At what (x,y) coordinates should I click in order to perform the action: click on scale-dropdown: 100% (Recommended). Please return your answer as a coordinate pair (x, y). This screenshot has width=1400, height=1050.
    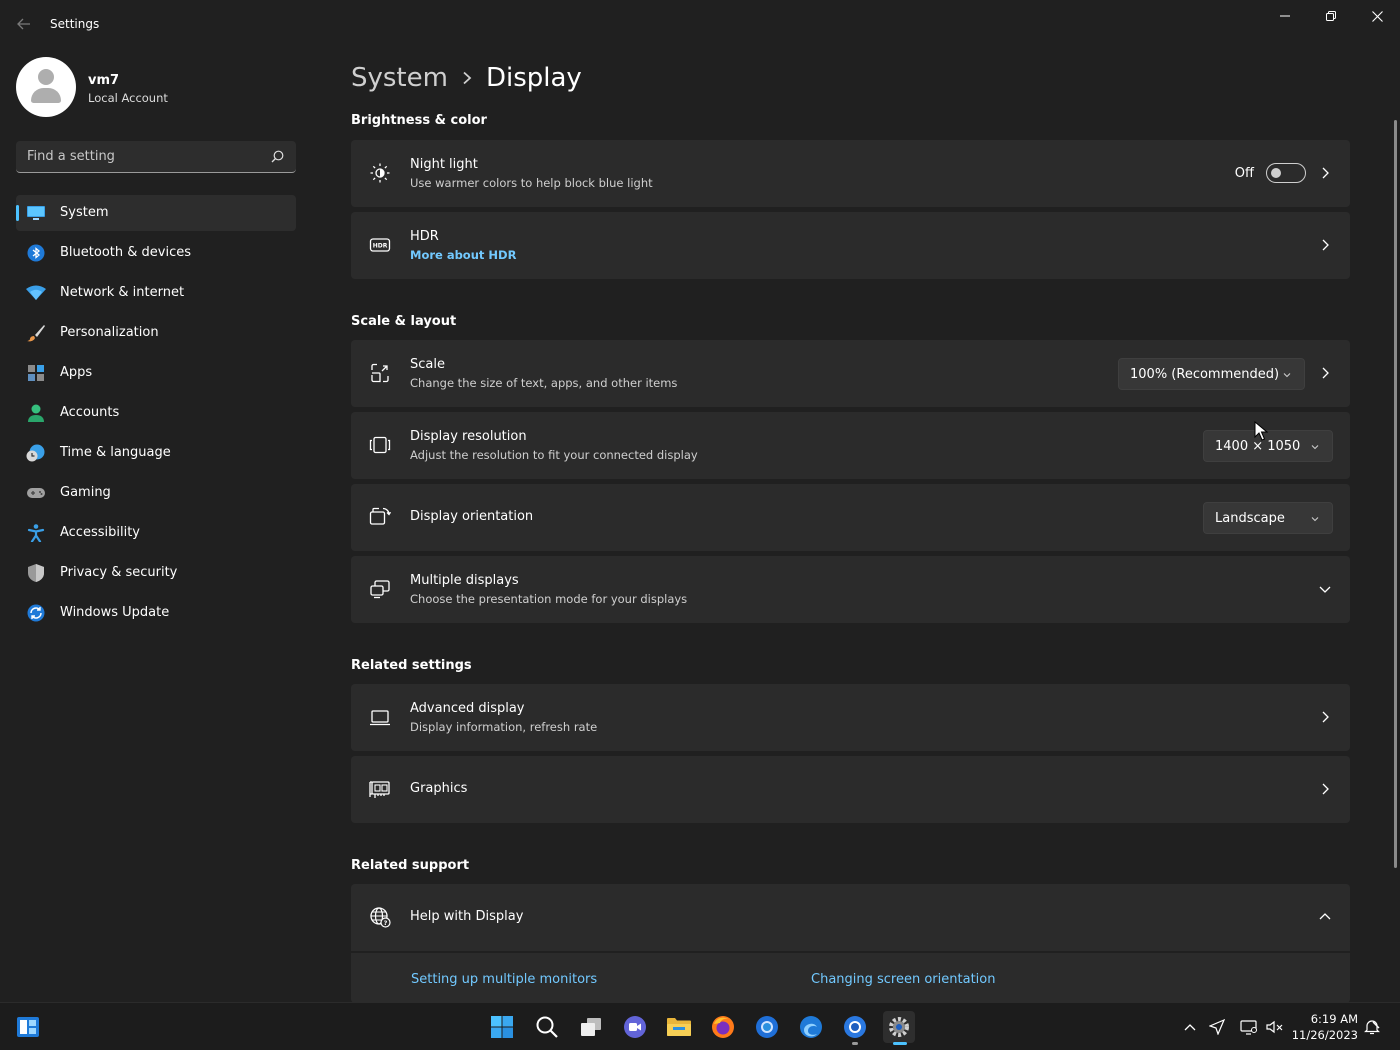
    Looking at the image, I should click on (1211, 374).